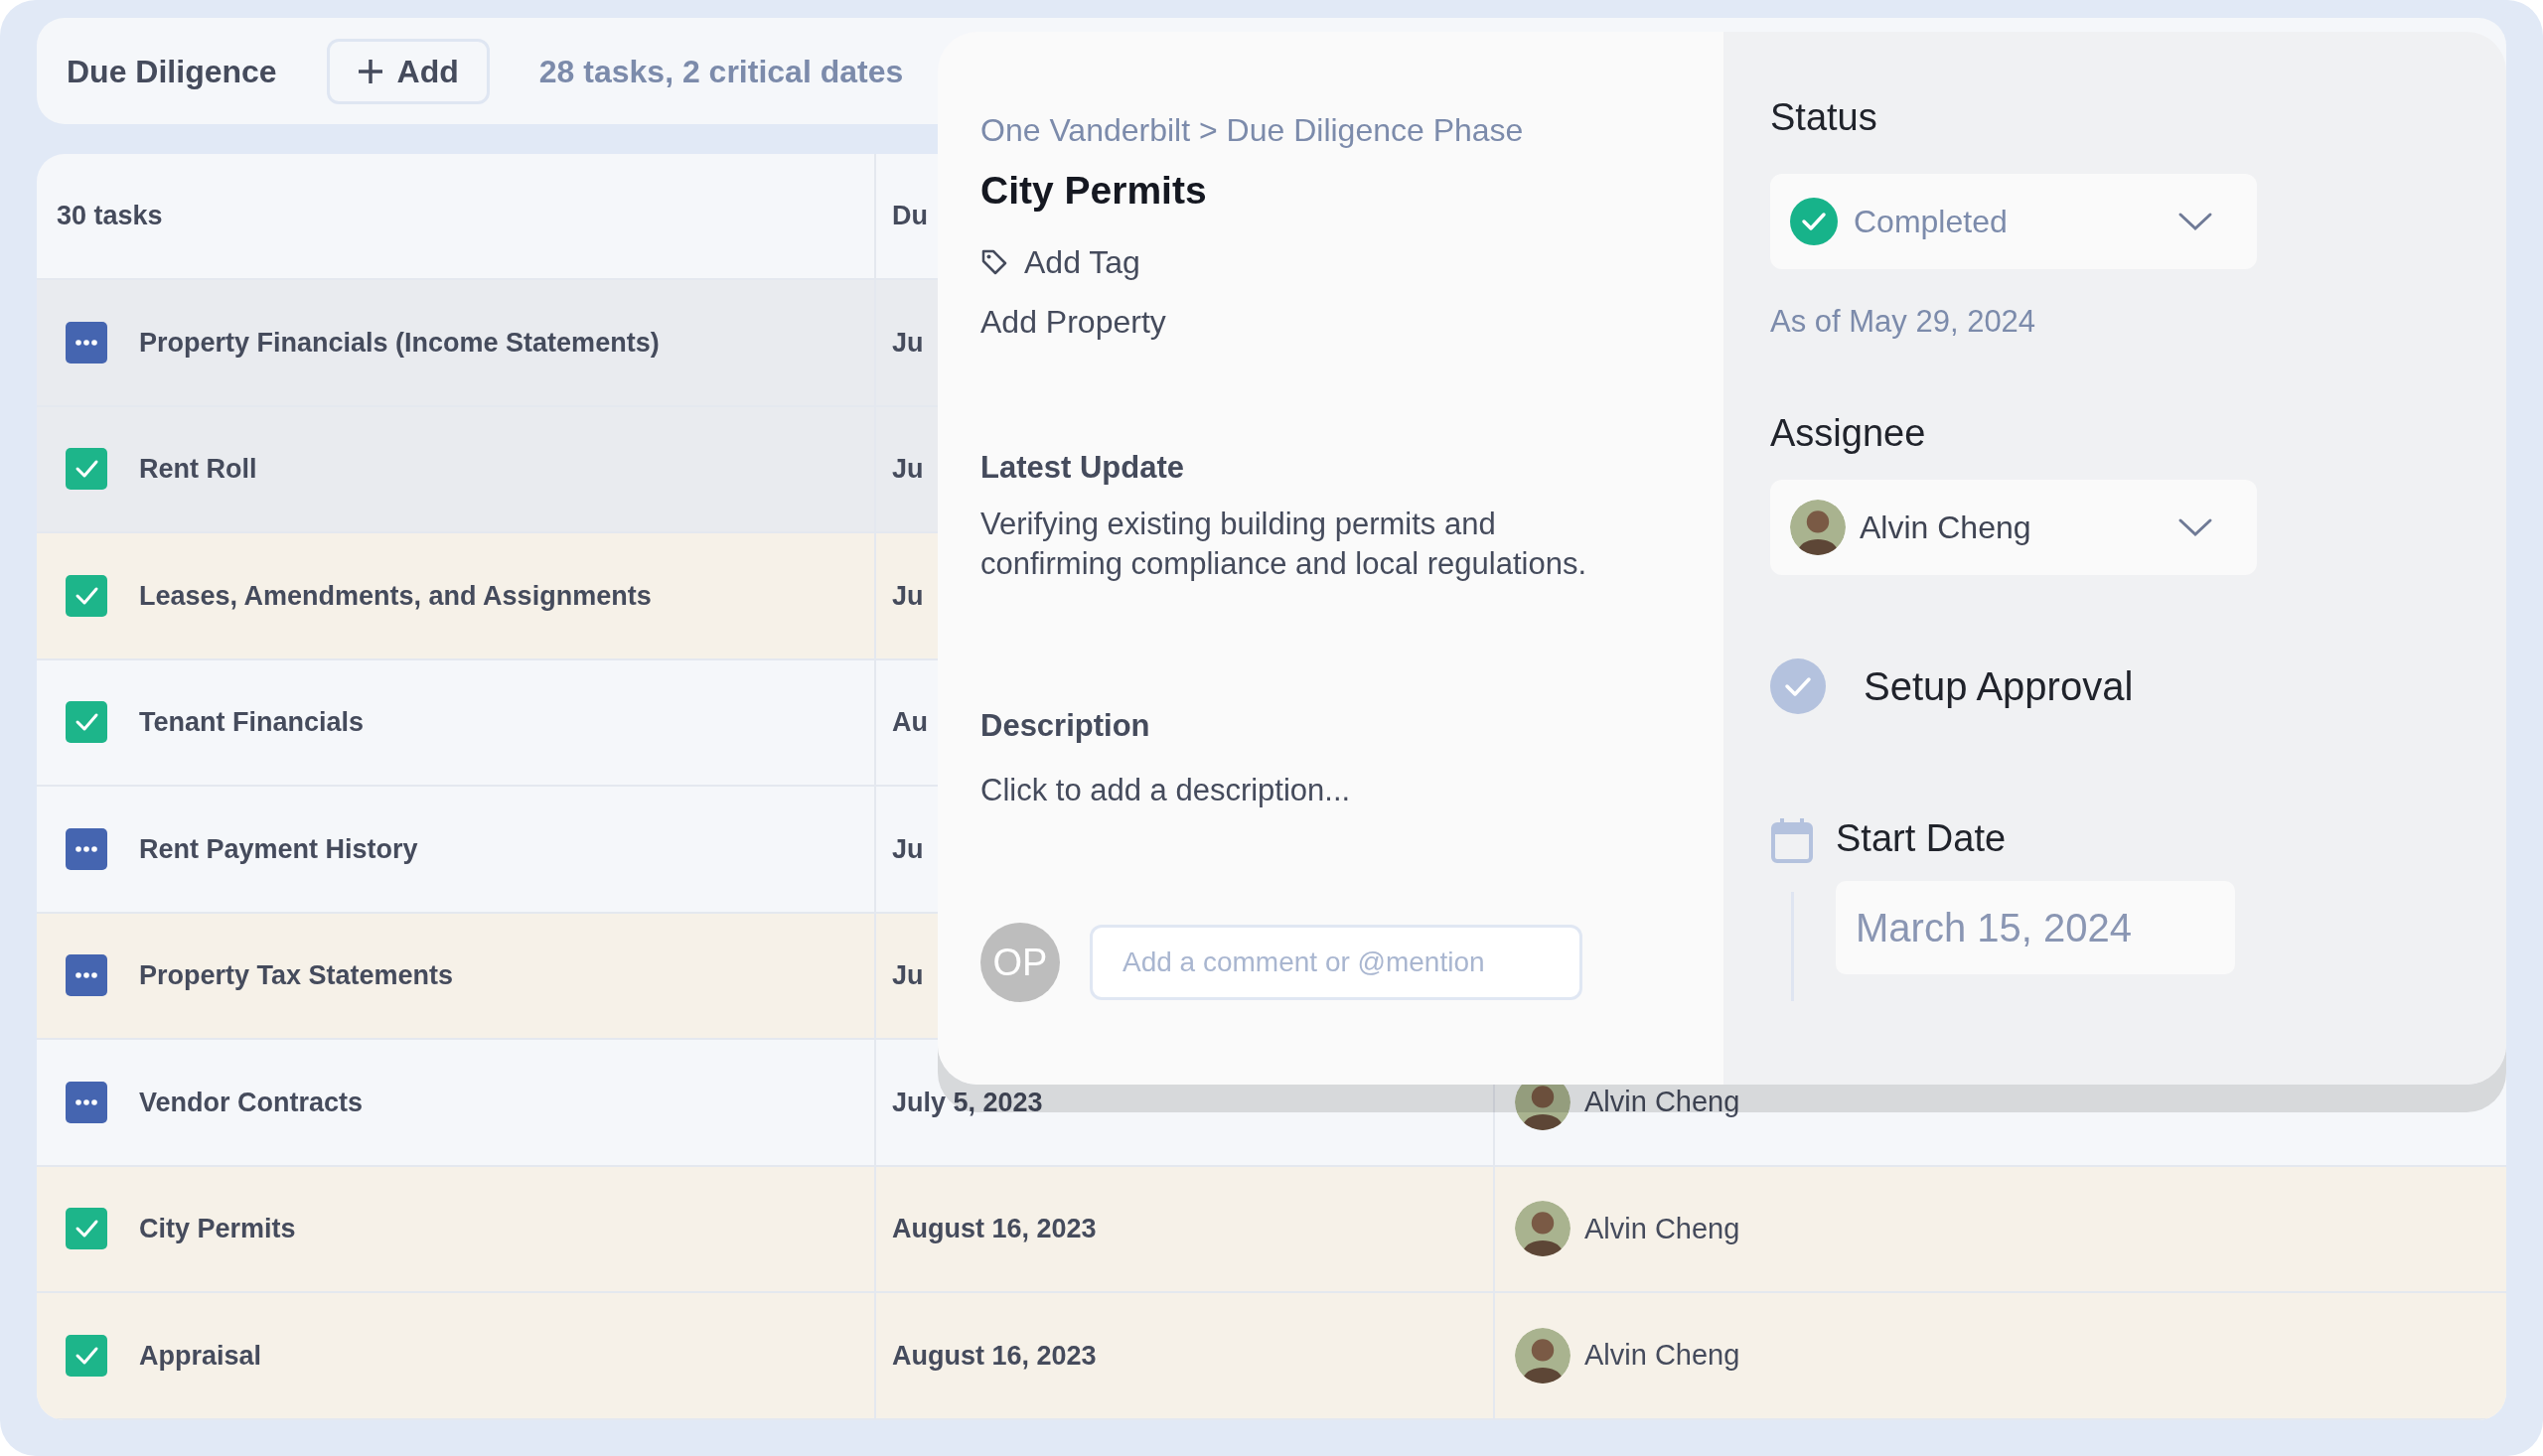 The image size is (2543, 1456). I want to click on task-name: Leases, Amendments, and Assignments, so click(395, 595).